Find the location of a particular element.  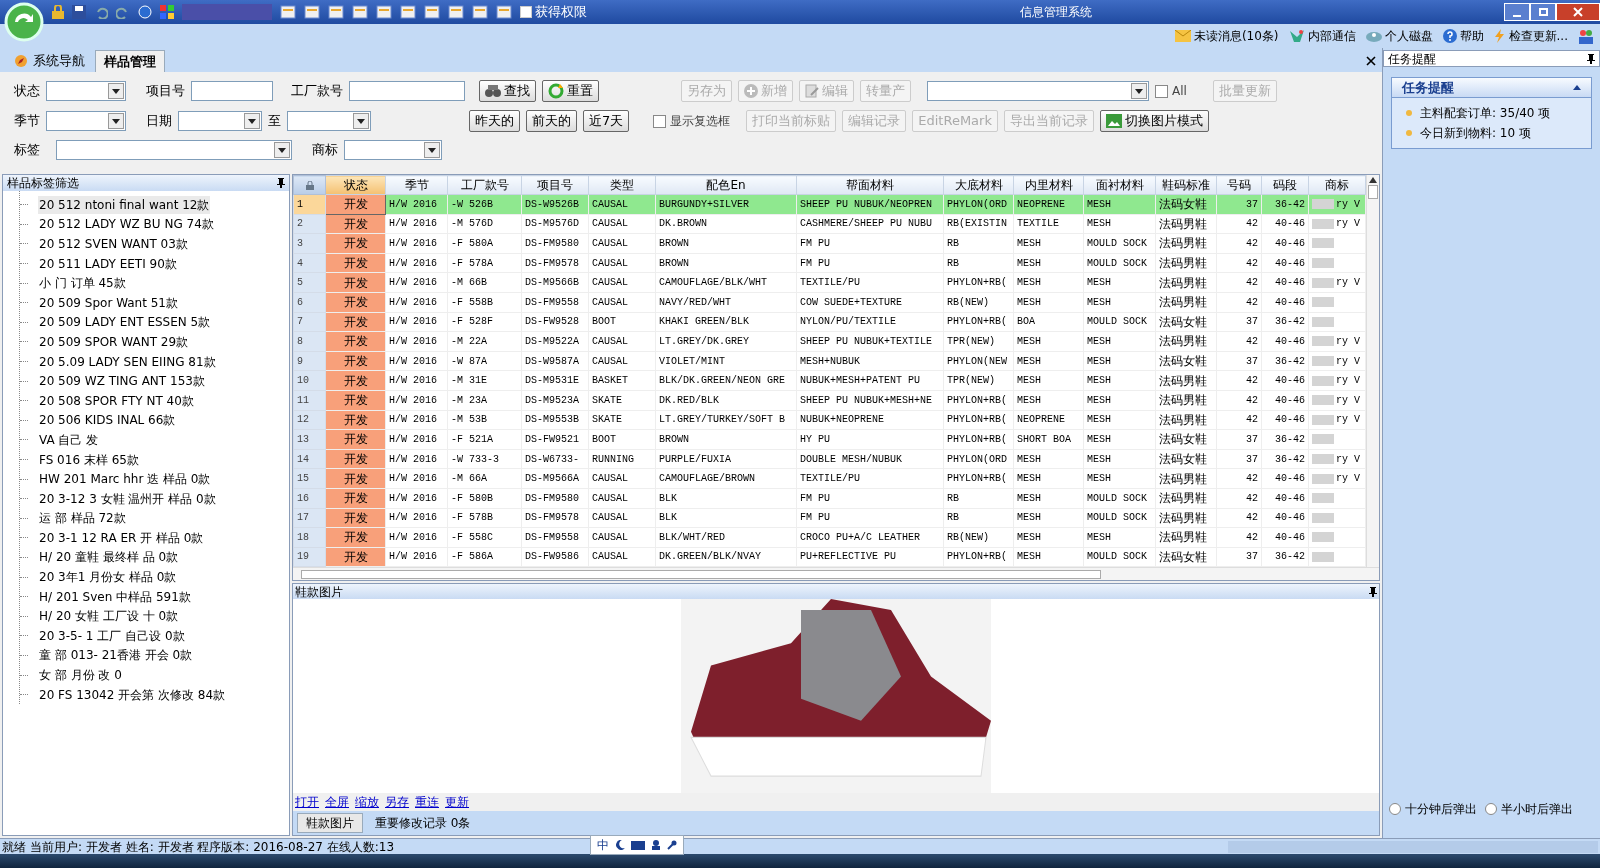

tab: 重要修改记录 0条 is located at coordinates (423, 823).